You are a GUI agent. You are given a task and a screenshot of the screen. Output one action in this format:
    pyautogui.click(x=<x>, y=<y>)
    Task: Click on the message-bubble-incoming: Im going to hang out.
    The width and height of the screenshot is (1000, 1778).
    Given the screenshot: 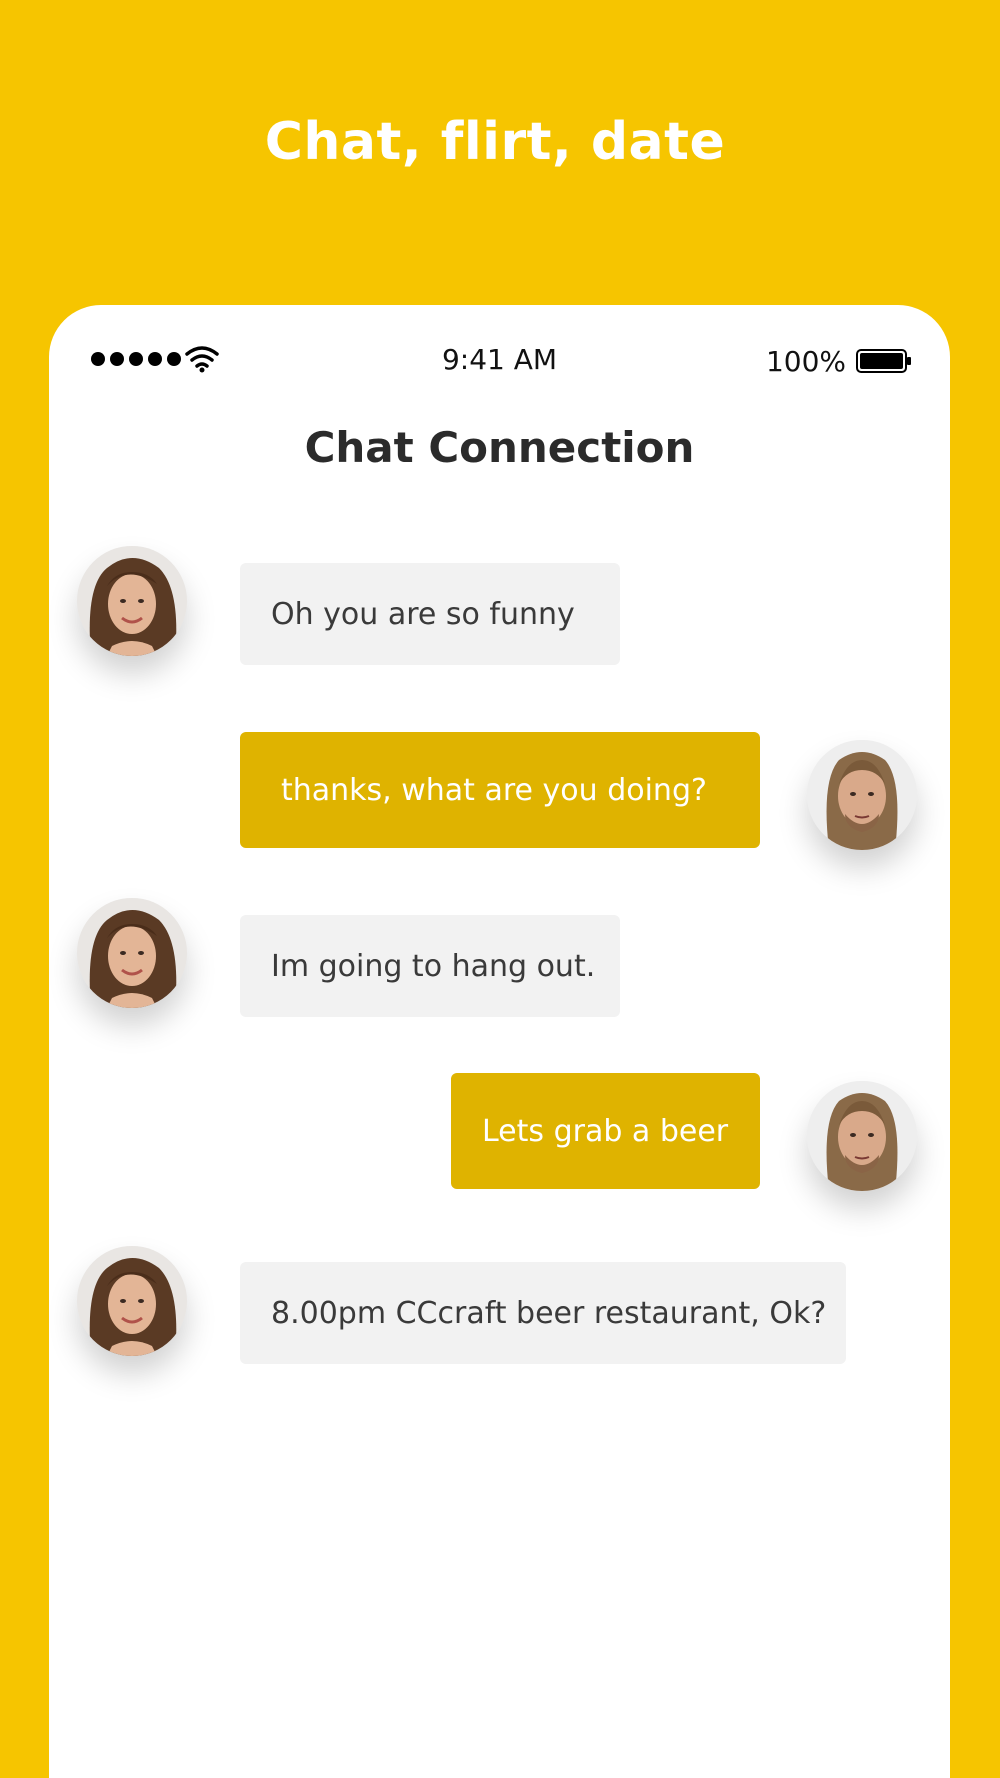 What is the action you would take?
    pyautogui.click(x=430, y=966)
    